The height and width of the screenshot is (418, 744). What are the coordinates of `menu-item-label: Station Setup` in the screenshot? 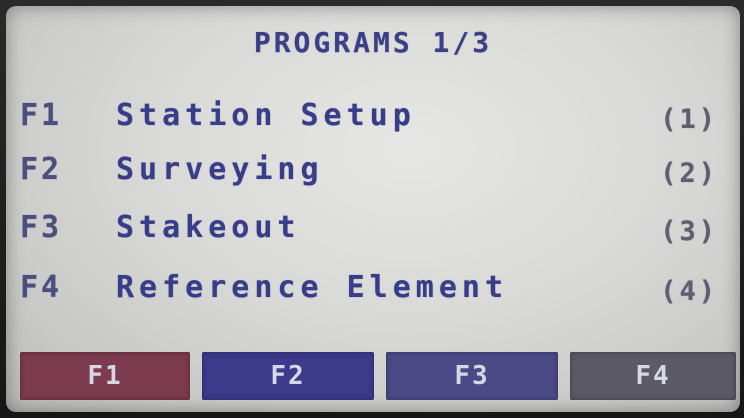 It's located at (266, 115).